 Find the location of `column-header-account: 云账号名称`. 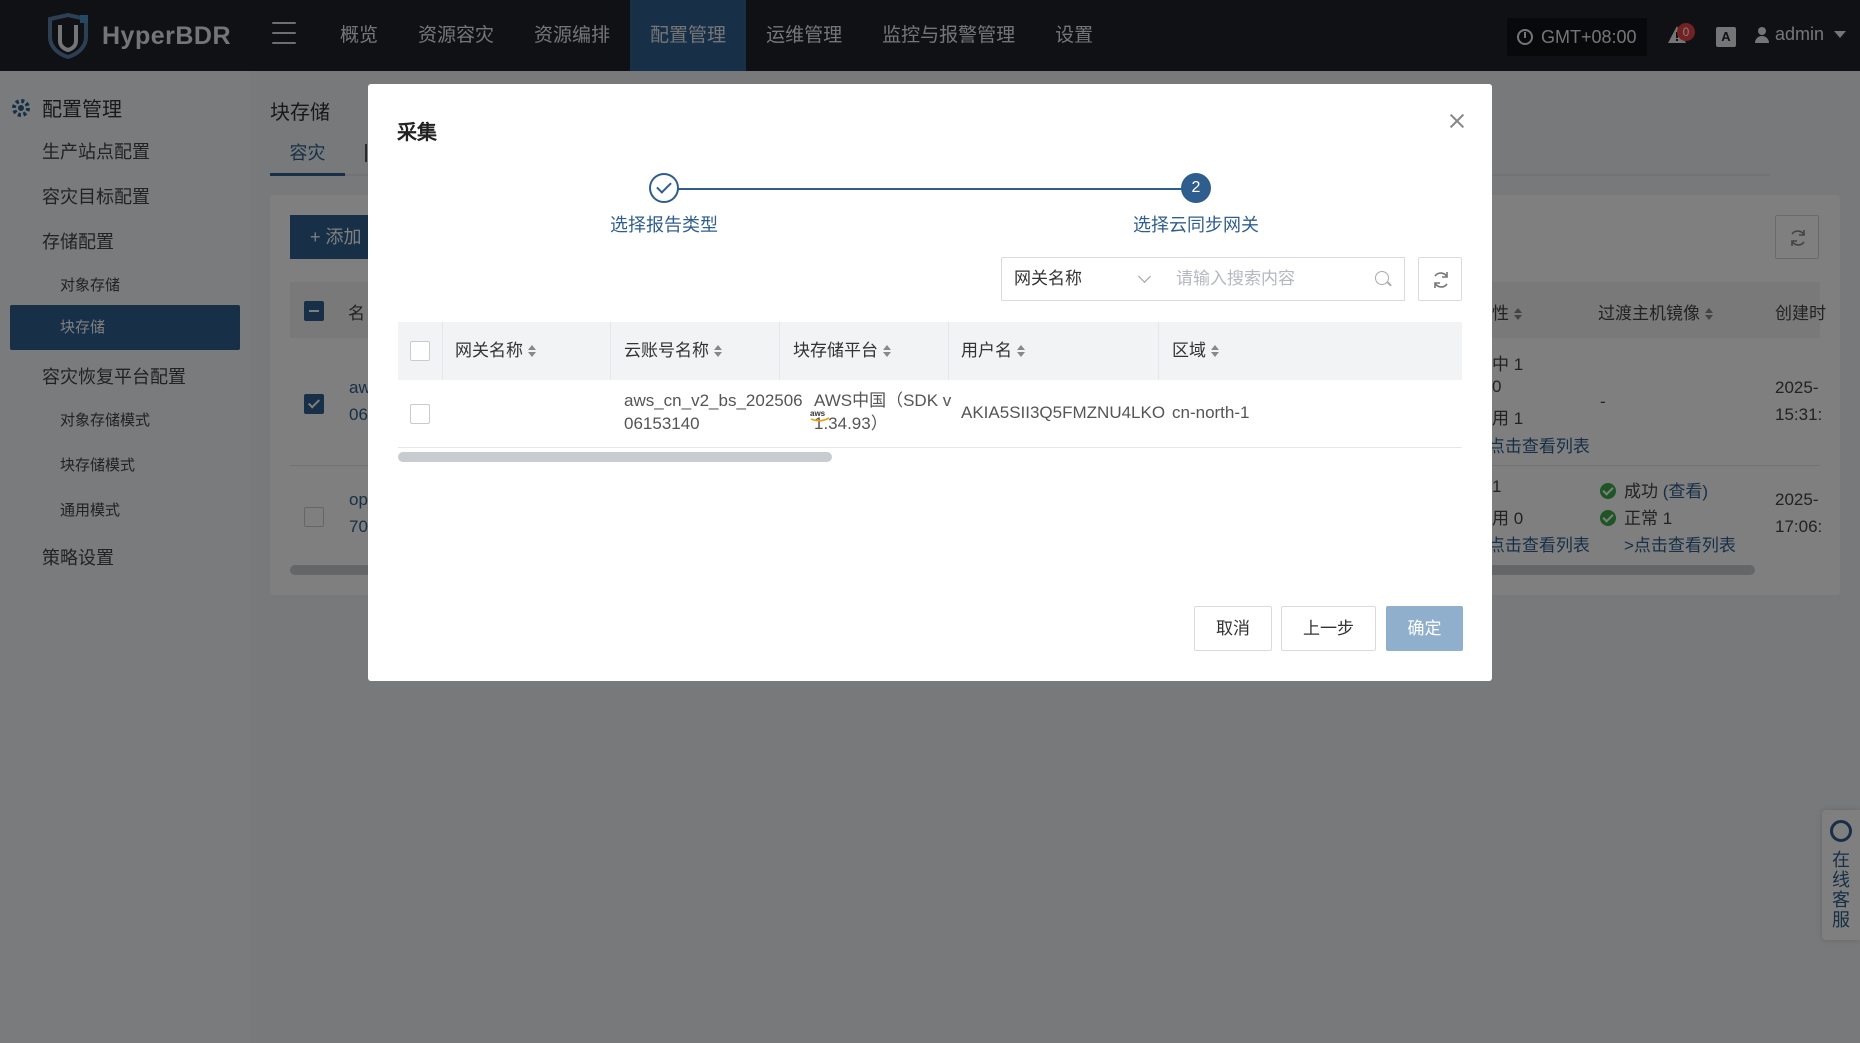

column-header-account: 云账号名称 is located at coordinates (673, 351).